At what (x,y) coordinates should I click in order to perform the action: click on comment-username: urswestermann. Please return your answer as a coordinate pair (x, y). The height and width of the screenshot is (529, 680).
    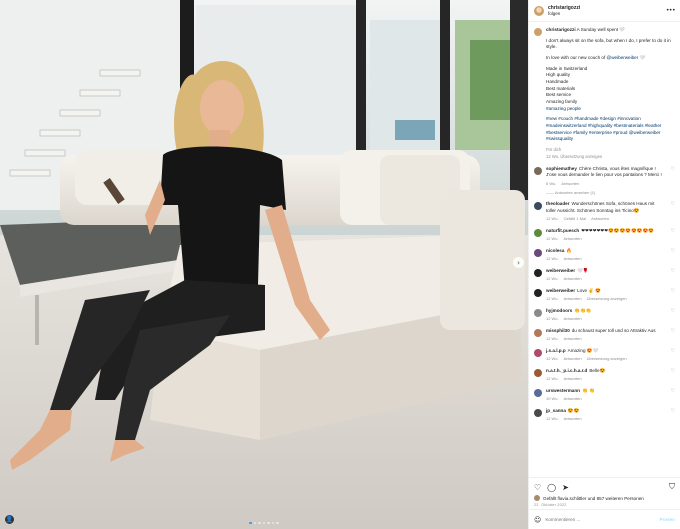
    Looking at the image, I should click on (563, 390).